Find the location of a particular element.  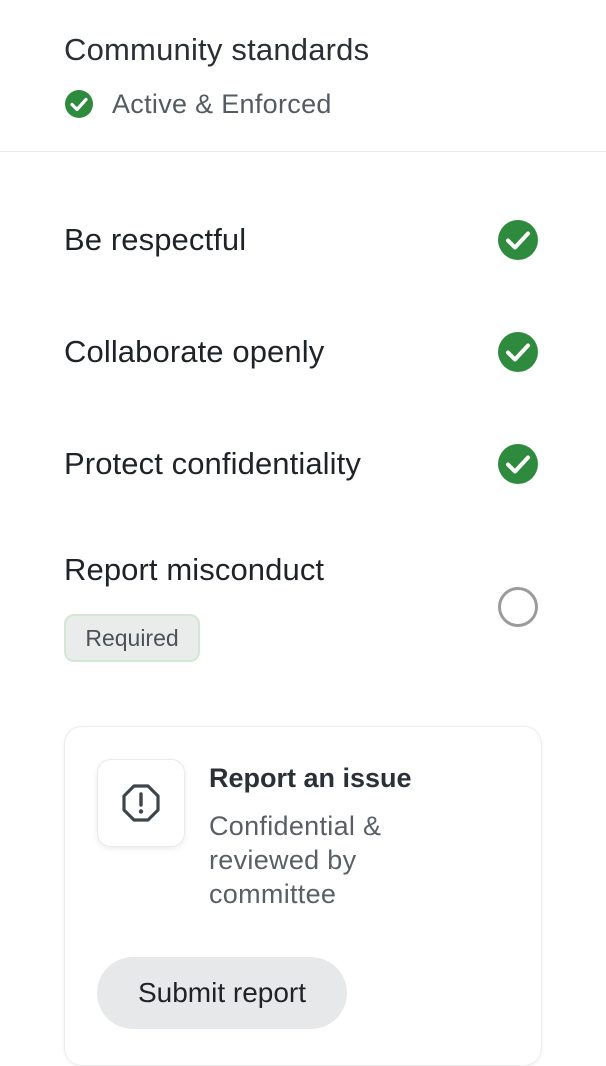

empty-circle-checkbox is located at coordinates (518, 607).